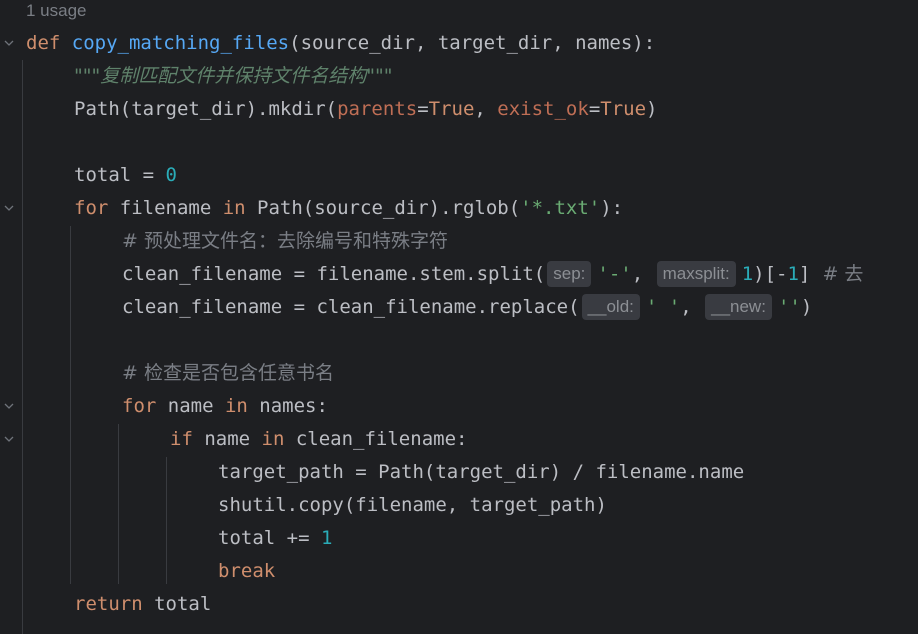 The width and height of the screenshot is (918, 634). What do you see at coordinates (696, 274) in the screenshot?
I see `inlay-hint: maxsplit:` at bounding box center [696, 274].